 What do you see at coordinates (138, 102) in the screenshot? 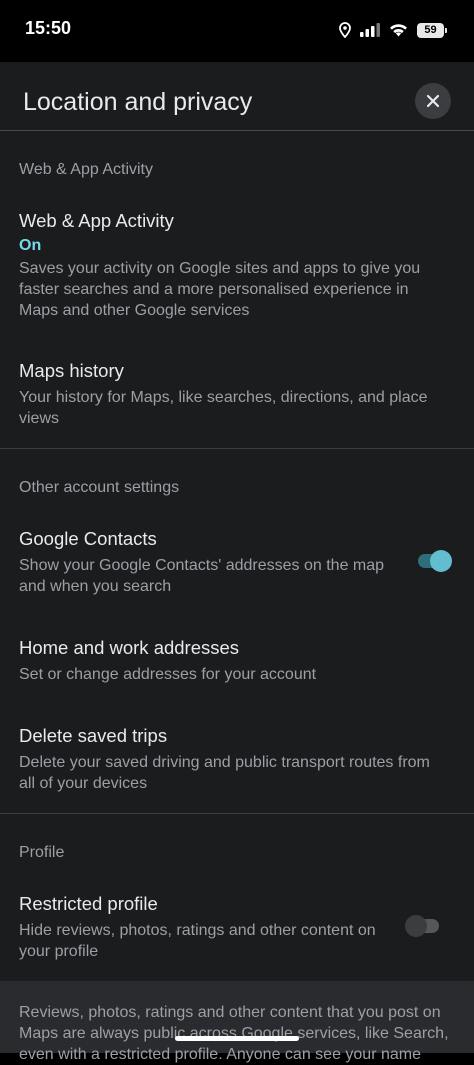
I see `page-title: Location and privacy` at bounding box center [138, 102].